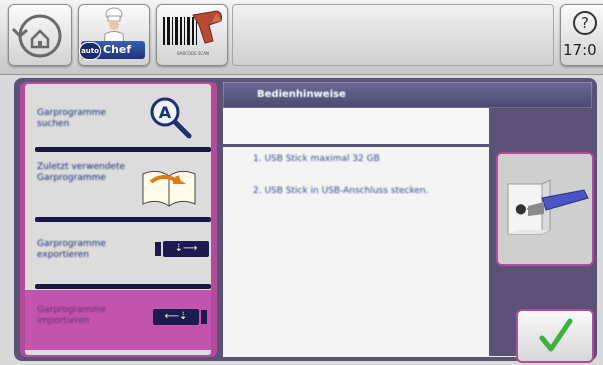 Image resolution: width=603 pixels, height=365 pixels. Describe the element at coordinates (407, 95) in the screenshot. I see `content-header: Bedienhinweise` at that location.